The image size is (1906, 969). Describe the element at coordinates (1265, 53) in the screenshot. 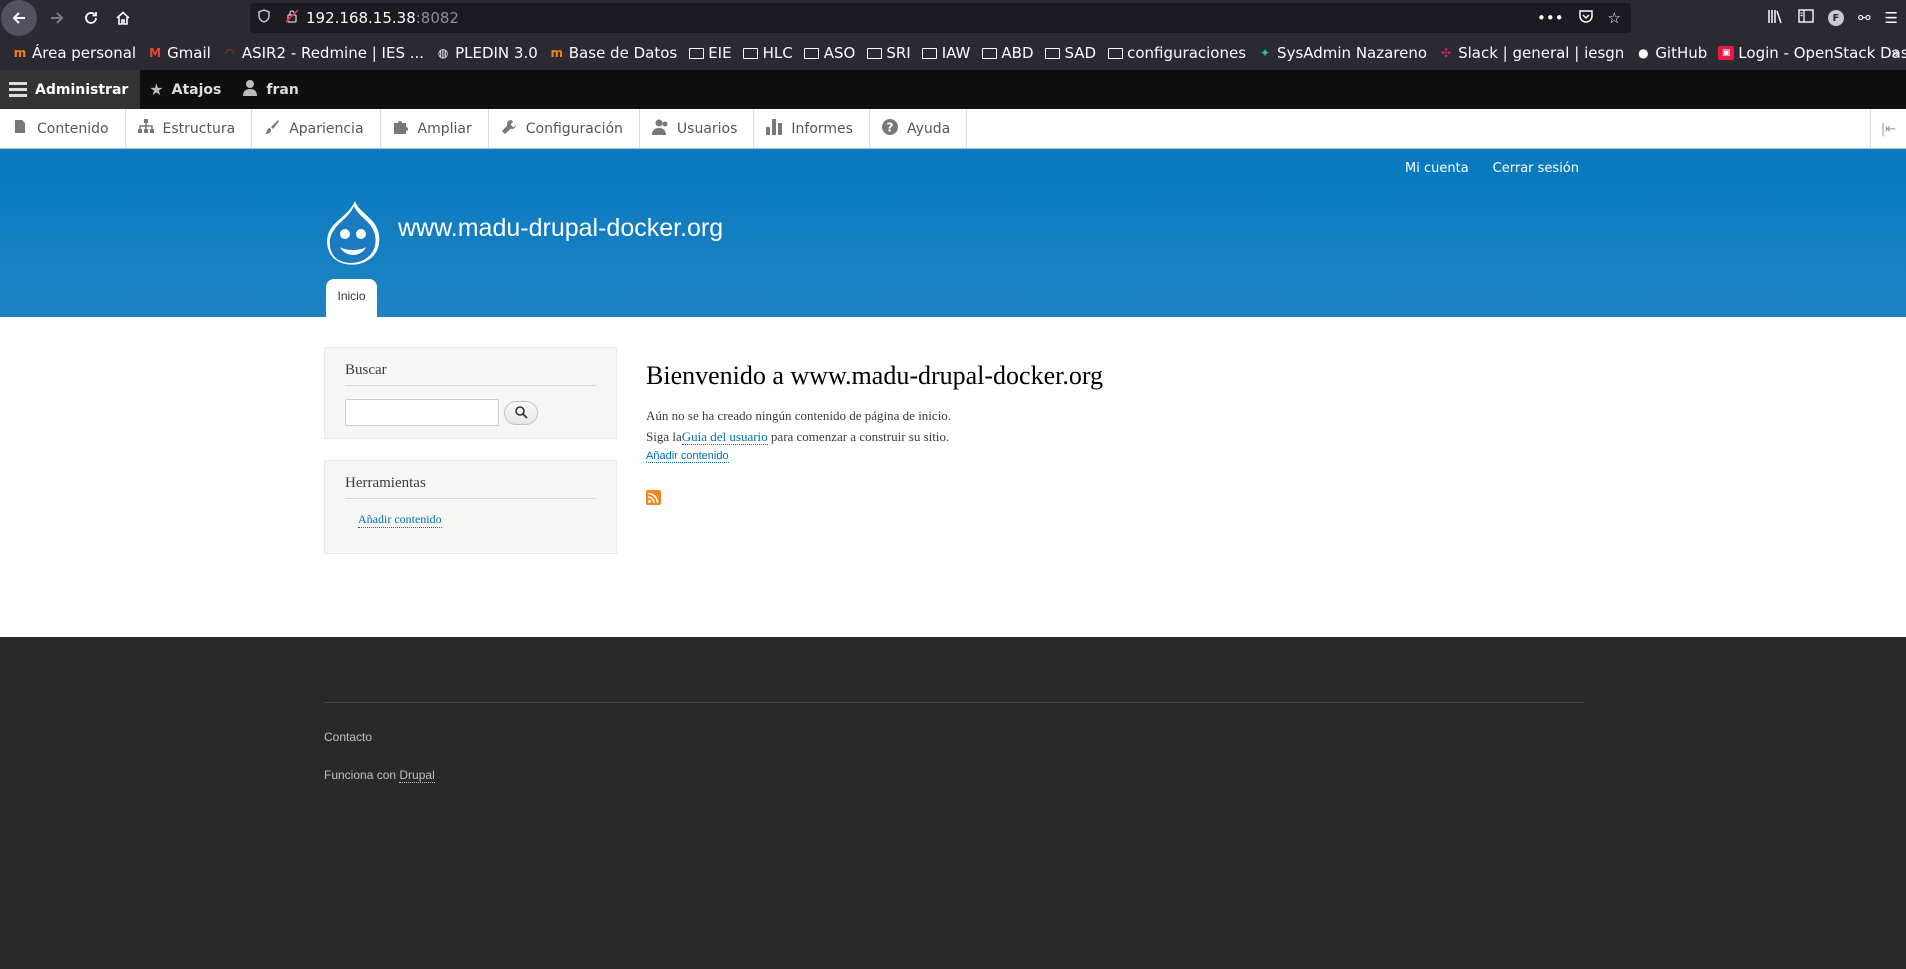

I see `sysadmin-icon: ✦` at that location.